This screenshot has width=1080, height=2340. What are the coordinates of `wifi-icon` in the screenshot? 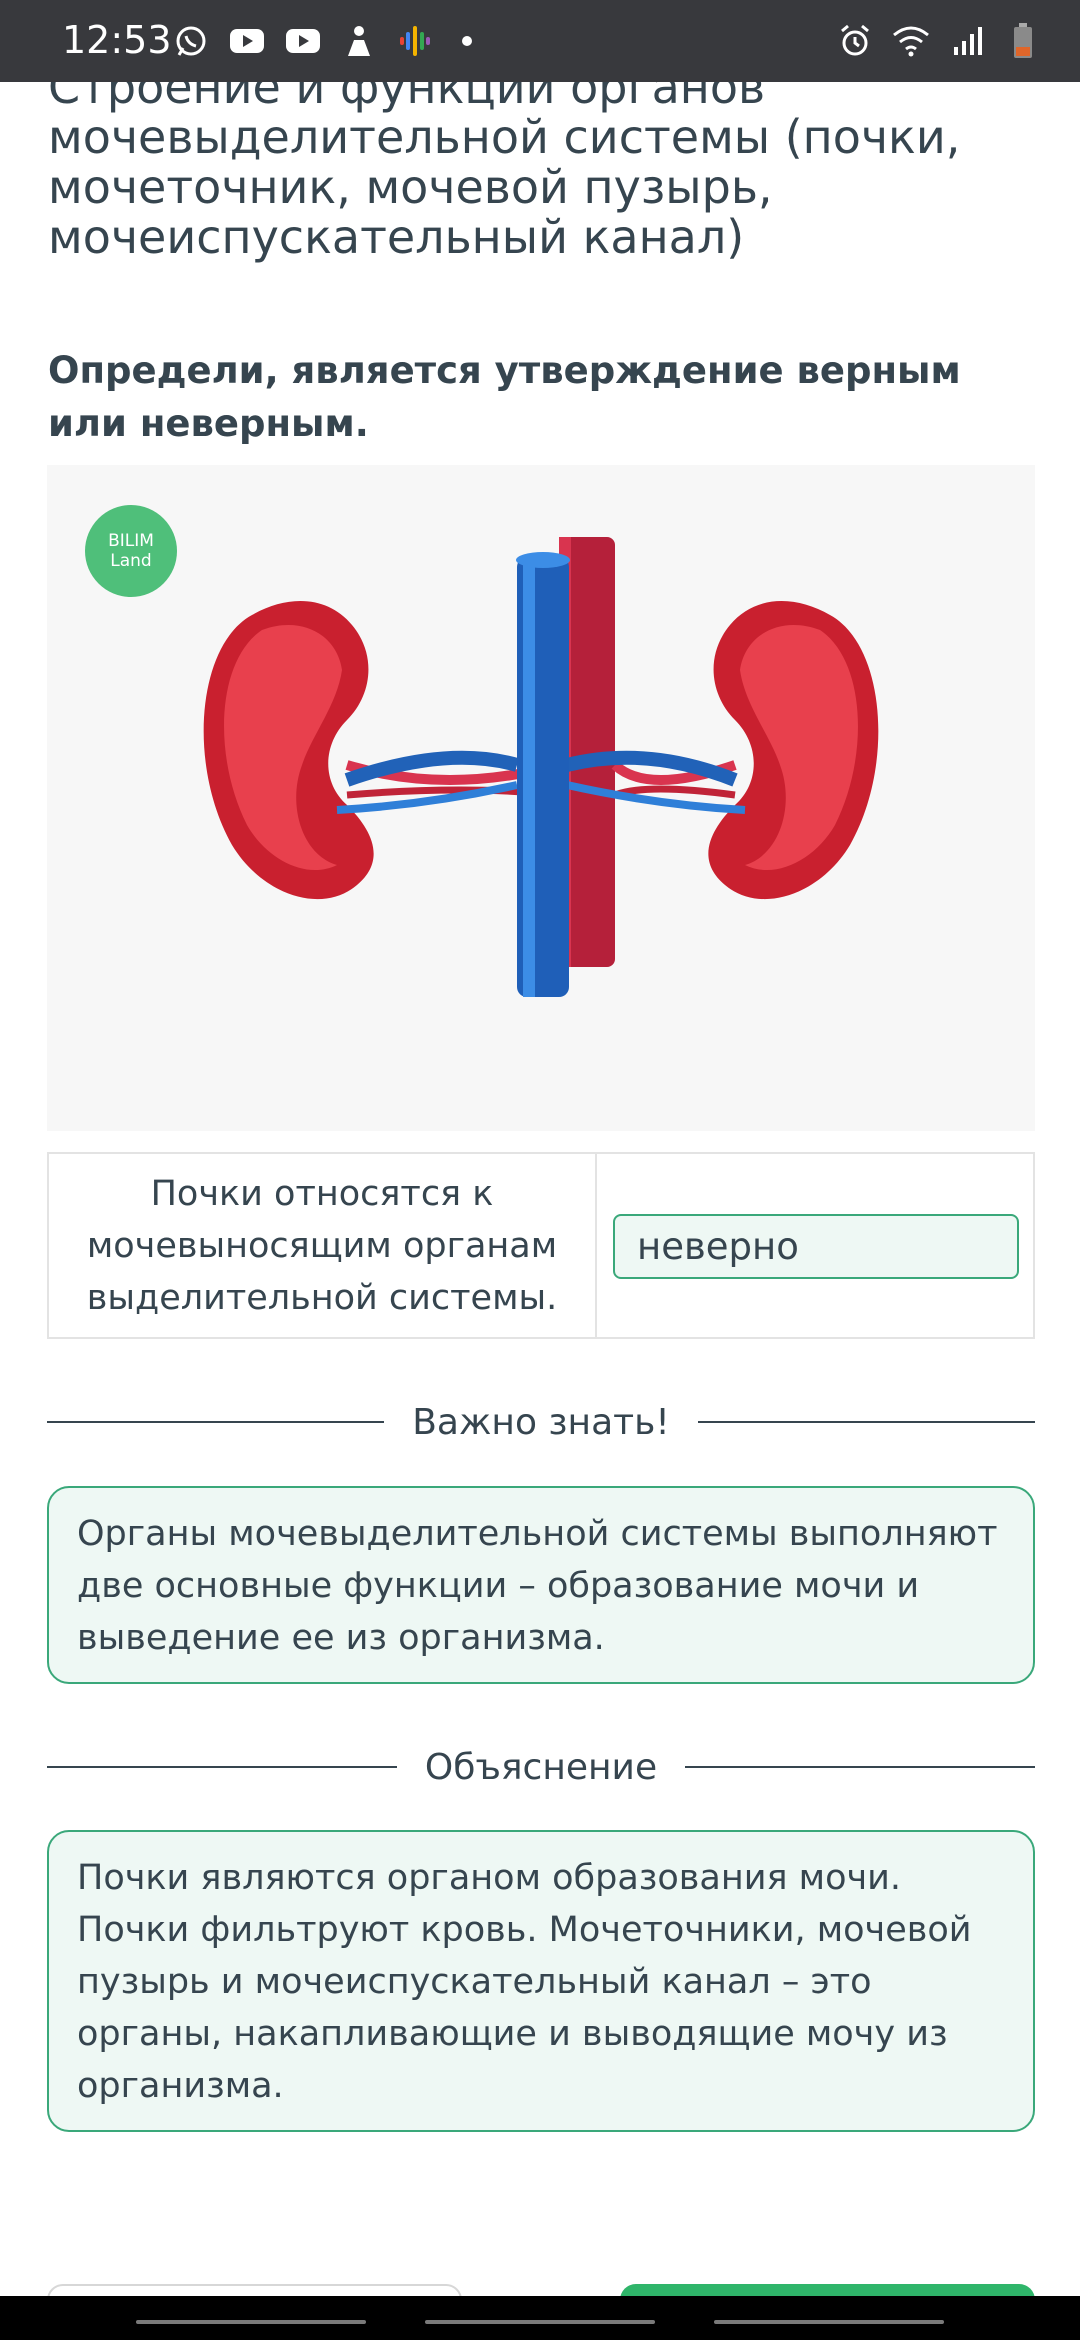 It's located at (911, 41).